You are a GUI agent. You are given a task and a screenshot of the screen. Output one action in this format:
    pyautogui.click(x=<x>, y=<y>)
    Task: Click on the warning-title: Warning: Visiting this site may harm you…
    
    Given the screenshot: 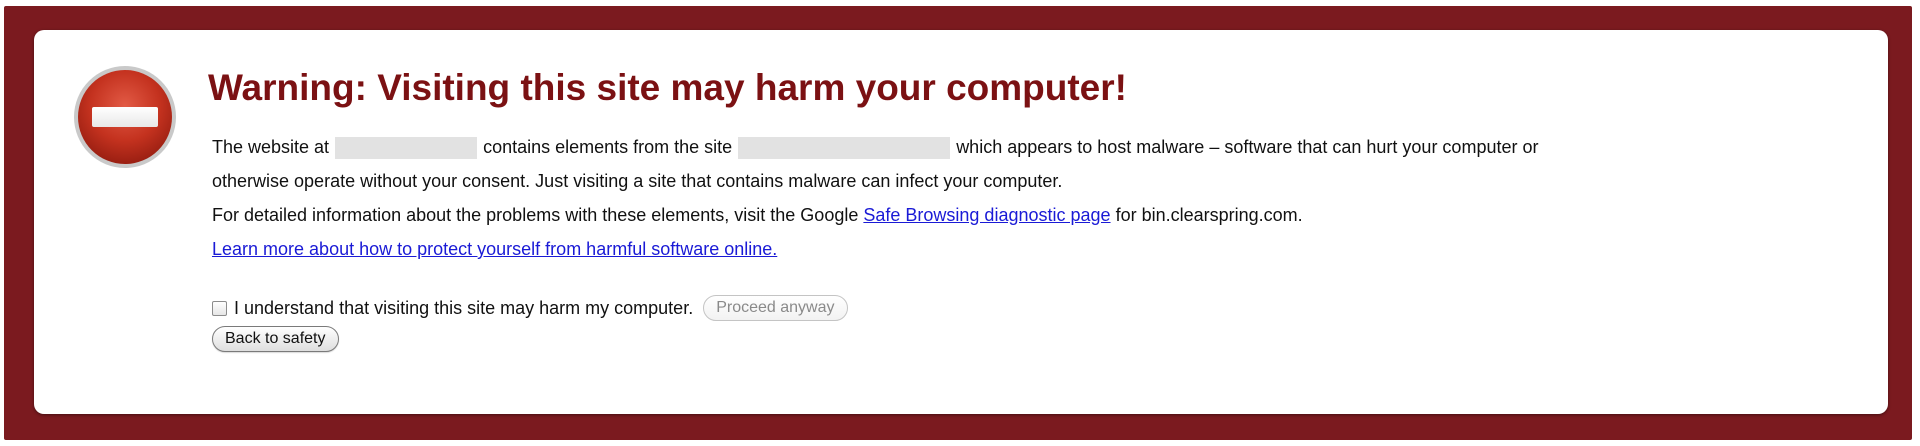 What is the action you would take?
    pyautogui.click(x=667, y=87)
    